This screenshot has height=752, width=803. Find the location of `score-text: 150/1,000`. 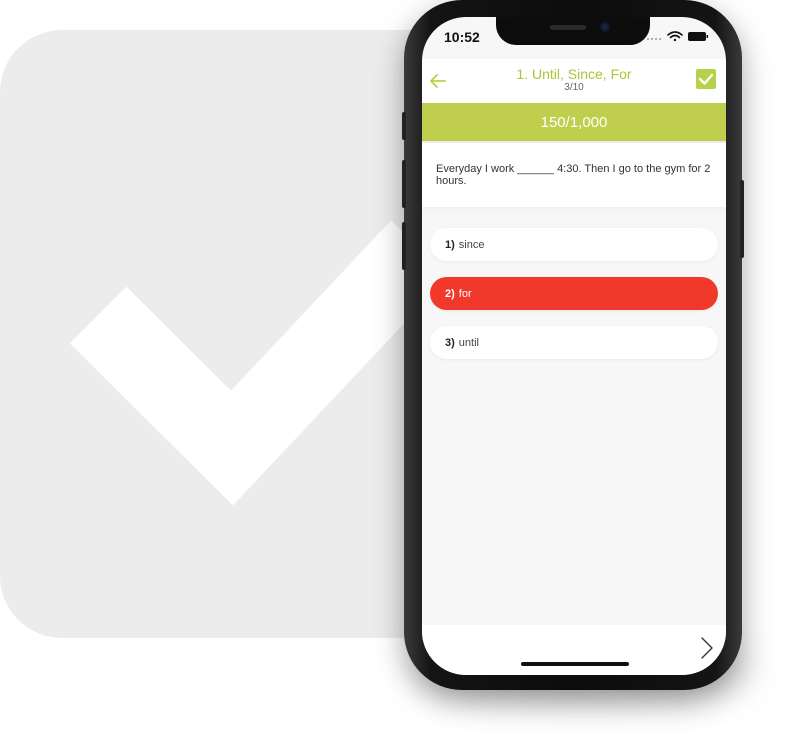

score-text: 150/1,000 is located at coordinates (574, 122).